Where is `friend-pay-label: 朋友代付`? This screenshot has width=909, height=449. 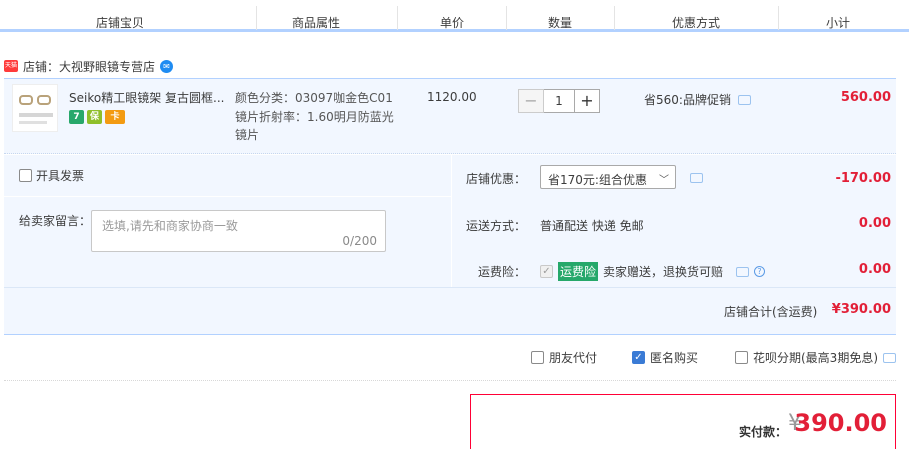 friend-pay-label: 朋友代付 is located at coordinates (573, 358).